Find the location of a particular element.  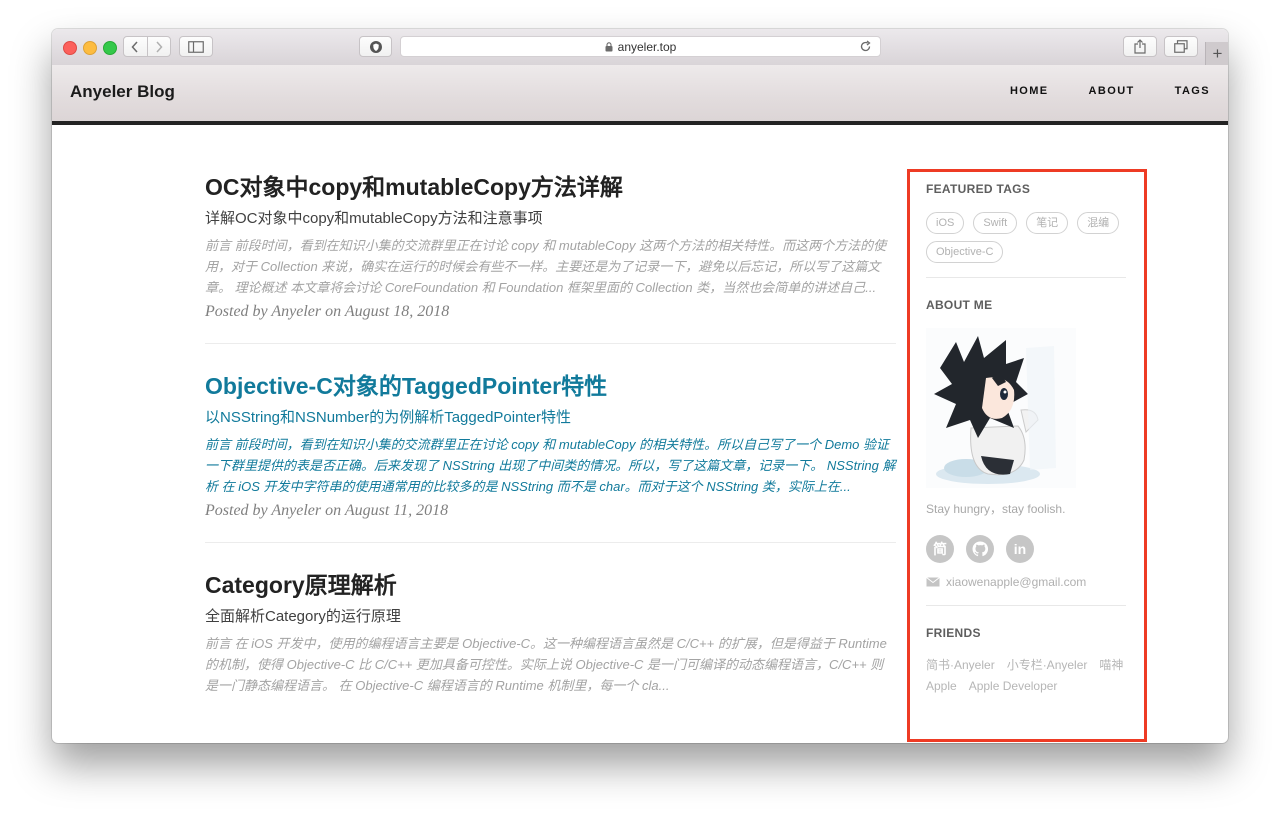

back-button is located at coordinates (135, 46).